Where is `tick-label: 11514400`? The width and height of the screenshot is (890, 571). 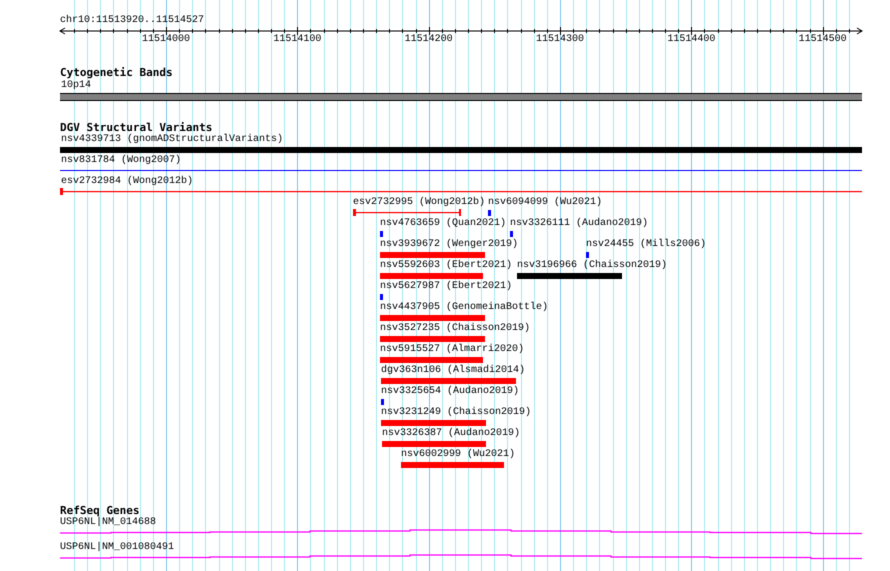
tick-label: 11514400 is located at coordinates (691, 40).